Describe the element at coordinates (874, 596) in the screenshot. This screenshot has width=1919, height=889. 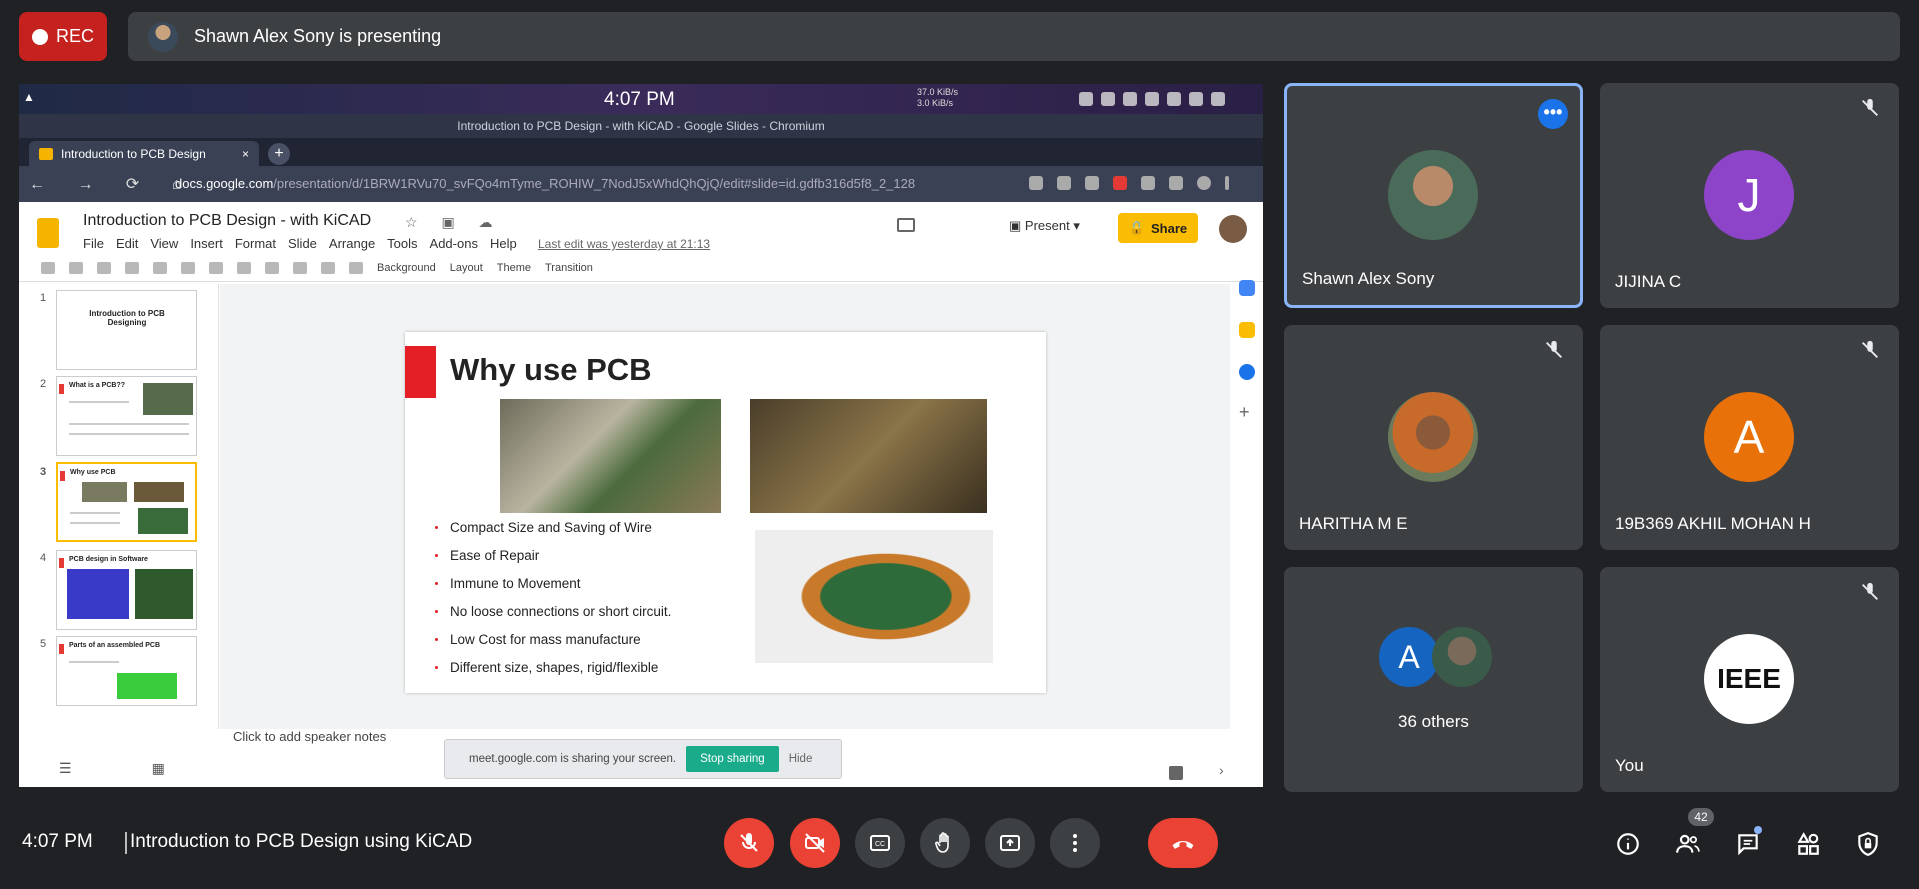
I see `flex-pcb-image` at that location.